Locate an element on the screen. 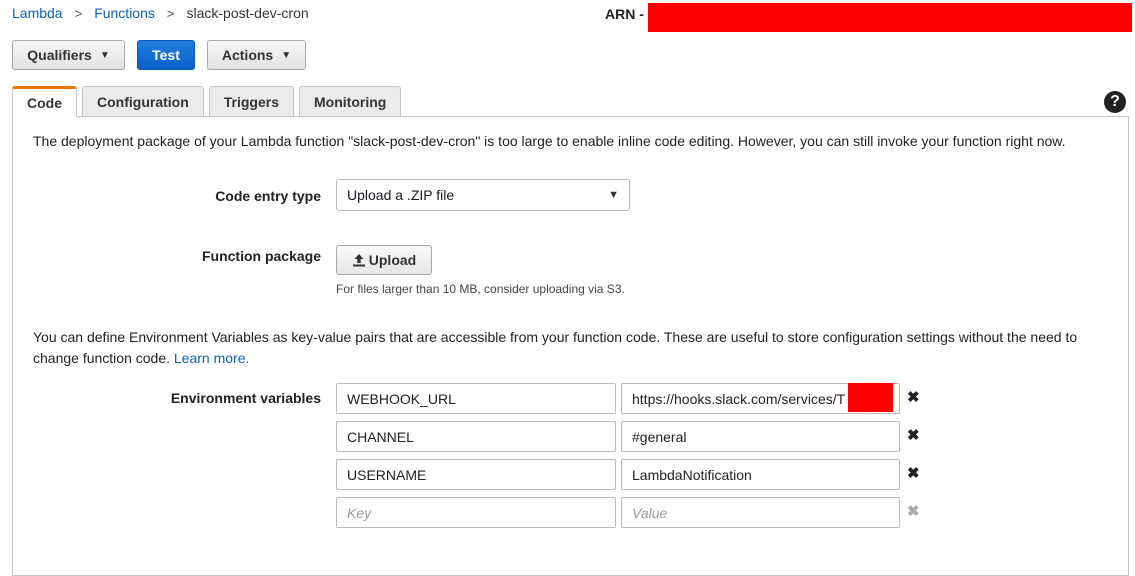  function-package-label: Function package is located at coordinates (261, 256).